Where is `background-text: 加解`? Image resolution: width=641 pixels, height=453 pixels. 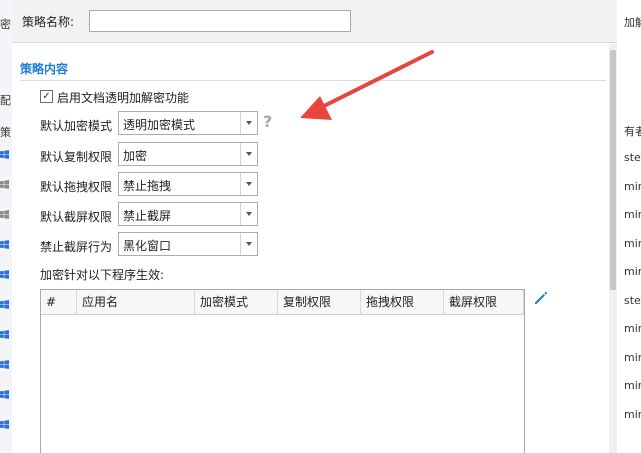
background-text: 加解 is located at coordinates (632, 22).